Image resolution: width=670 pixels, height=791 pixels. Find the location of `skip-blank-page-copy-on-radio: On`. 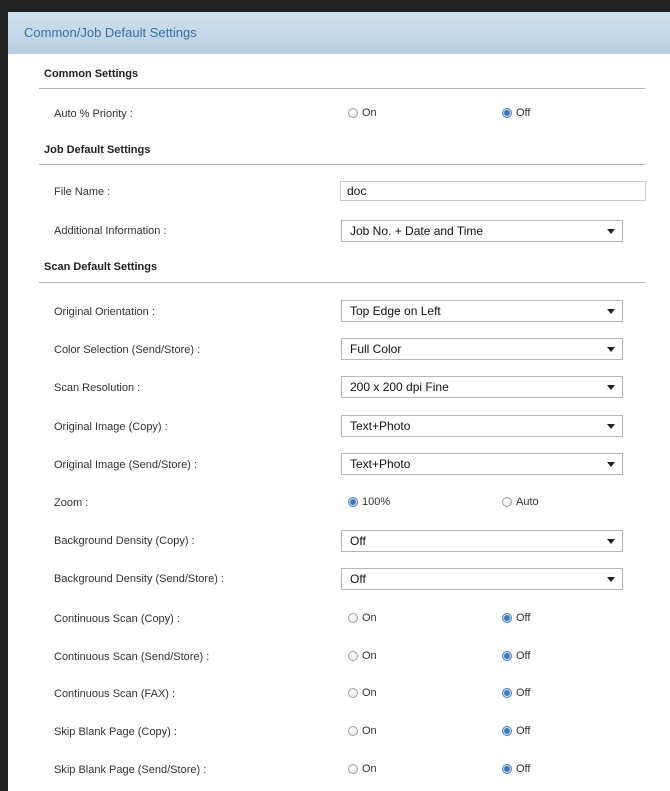

skip-blank-page-copy-on-radio: On is located at coordinates (362, 731).